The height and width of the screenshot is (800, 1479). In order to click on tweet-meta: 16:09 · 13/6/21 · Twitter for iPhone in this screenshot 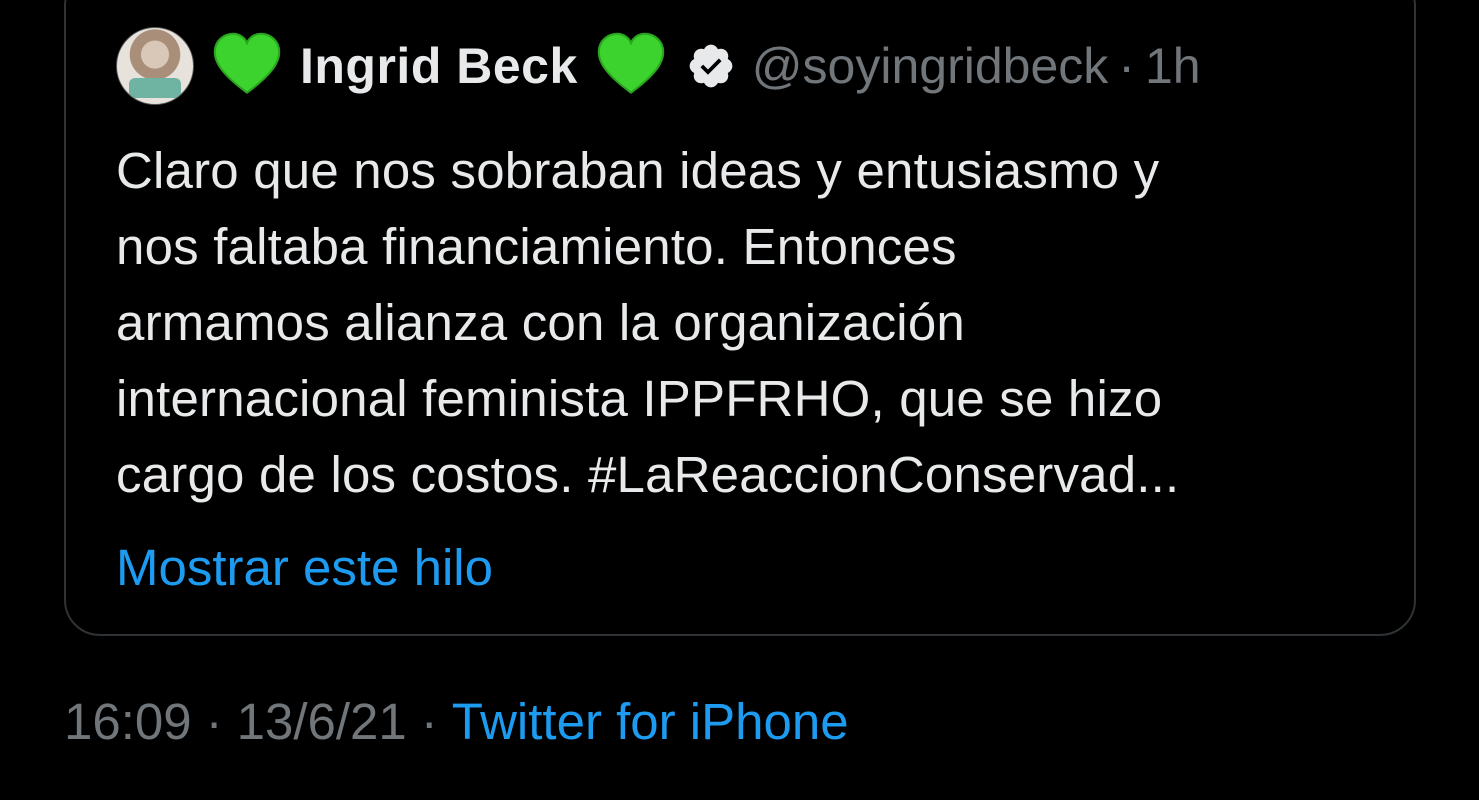, I will do `click(456, 722)`.